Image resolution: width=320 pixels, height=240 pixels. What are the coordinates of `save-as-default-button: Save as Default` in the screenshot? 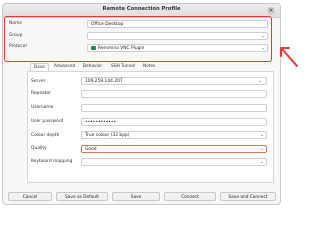 It's located at (82, 196).